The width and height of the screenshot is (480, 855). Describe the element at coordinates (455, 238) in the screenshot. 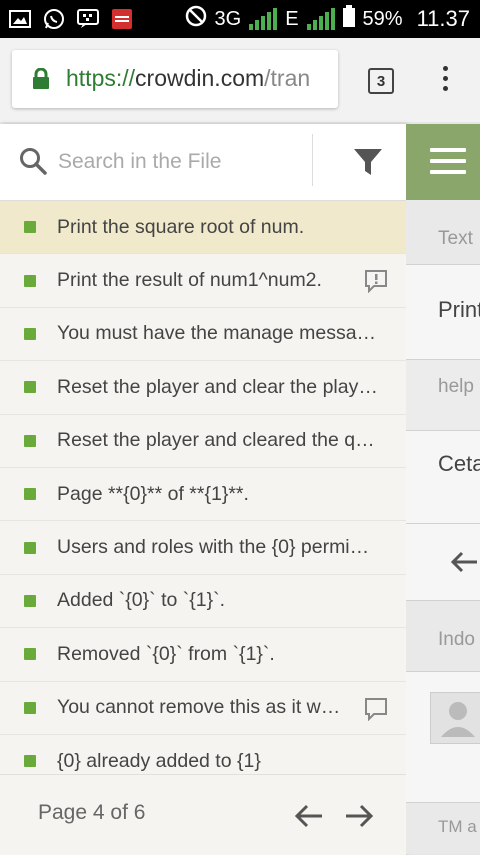

I see `text-label: Text` at that location.